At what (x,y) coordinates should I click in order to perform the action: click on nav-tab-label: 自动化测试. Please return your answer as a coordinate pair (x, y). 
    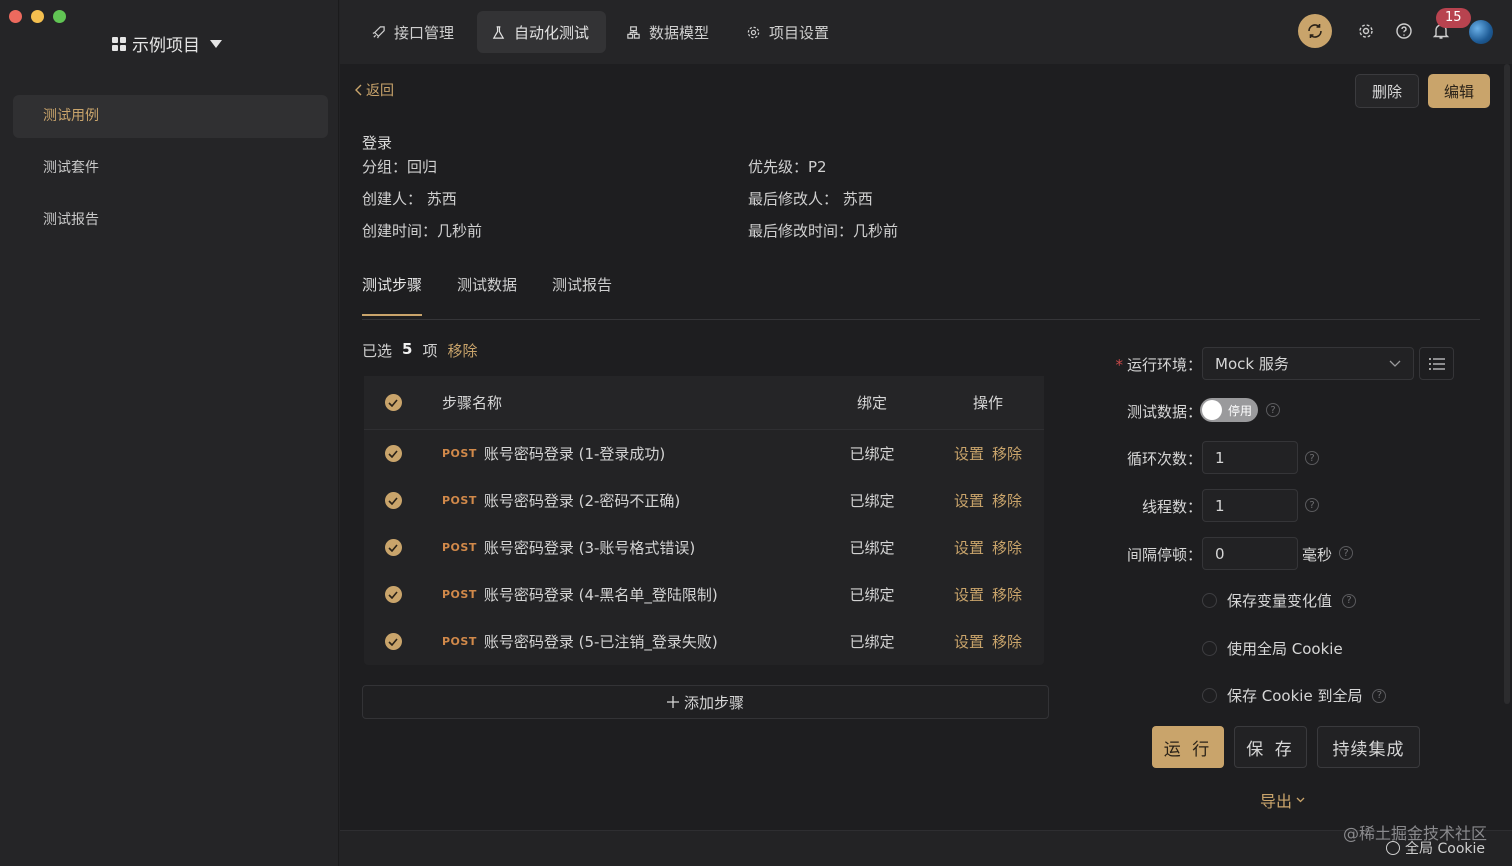
    Looking at the image, I should click on (552, 32).